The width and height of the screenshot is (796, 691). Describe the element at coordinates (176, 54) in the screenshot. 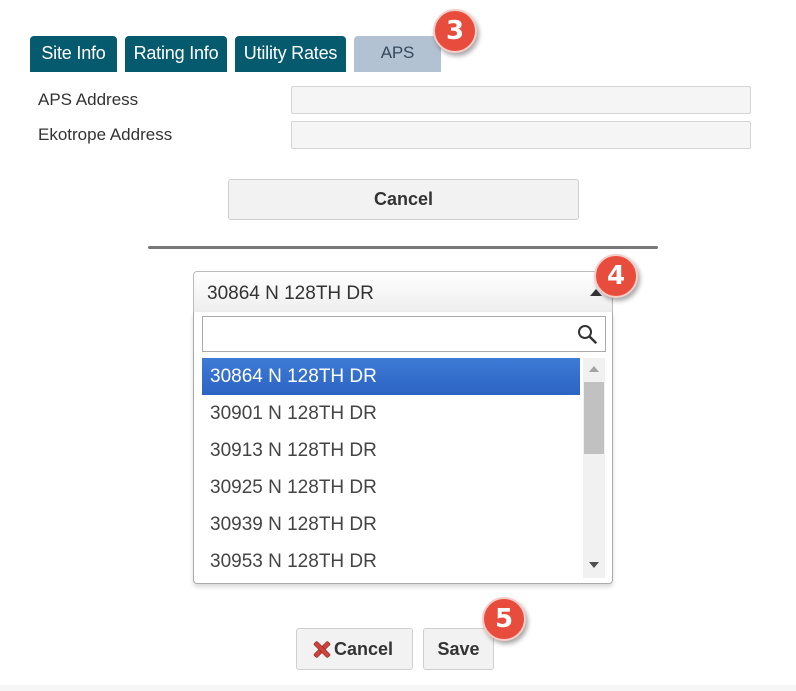

I see `tab-rating-info: Rating Info` at that location.